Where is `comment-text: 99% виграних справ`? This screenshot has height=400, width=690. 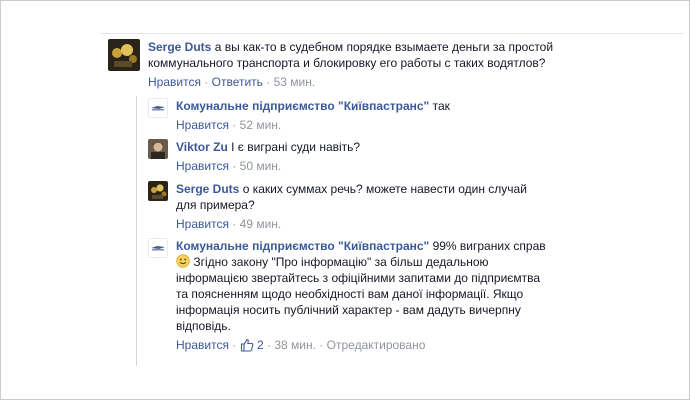 comment-text: 99% виграних справ is located at coordinates (489, 246).